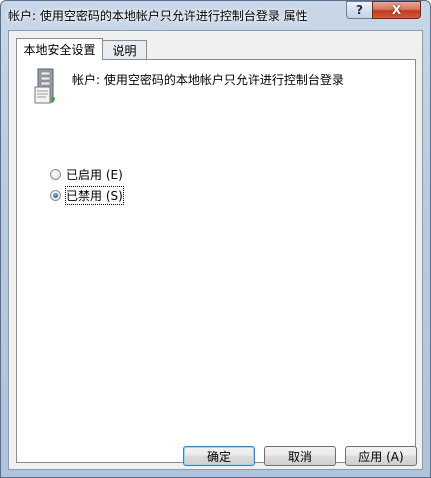 The image size is (431, 478). I want to click on enabled-option: 已启用 (E), so click(86, 174).